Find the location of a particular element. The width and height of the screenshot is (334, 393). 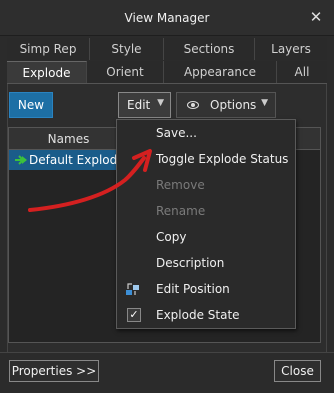

options-button-label: Options is located at coordinates (233, 105).